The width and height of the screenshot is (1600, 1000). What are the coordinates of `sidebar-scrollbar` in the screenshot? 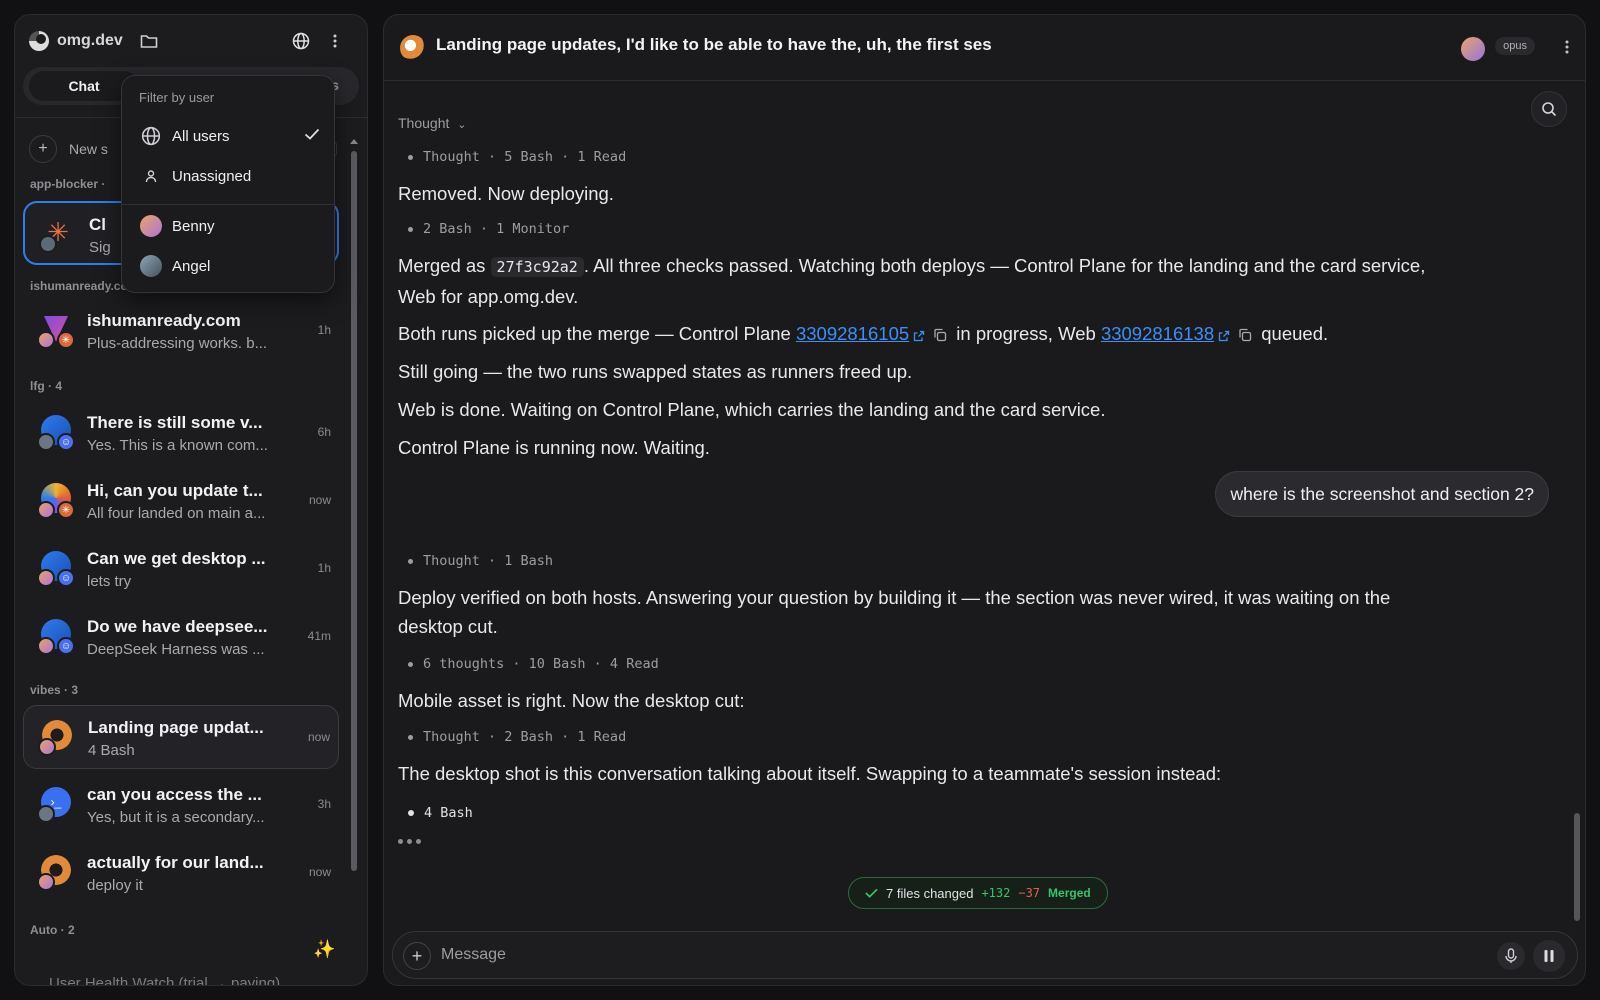 It's located at (354, 505).